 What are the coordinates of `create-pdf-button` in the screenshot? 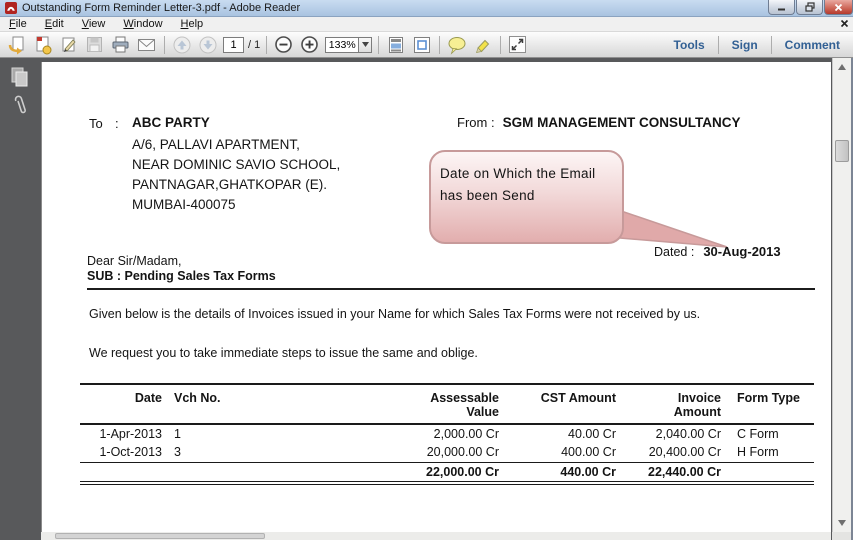 It's located at (42, 44).